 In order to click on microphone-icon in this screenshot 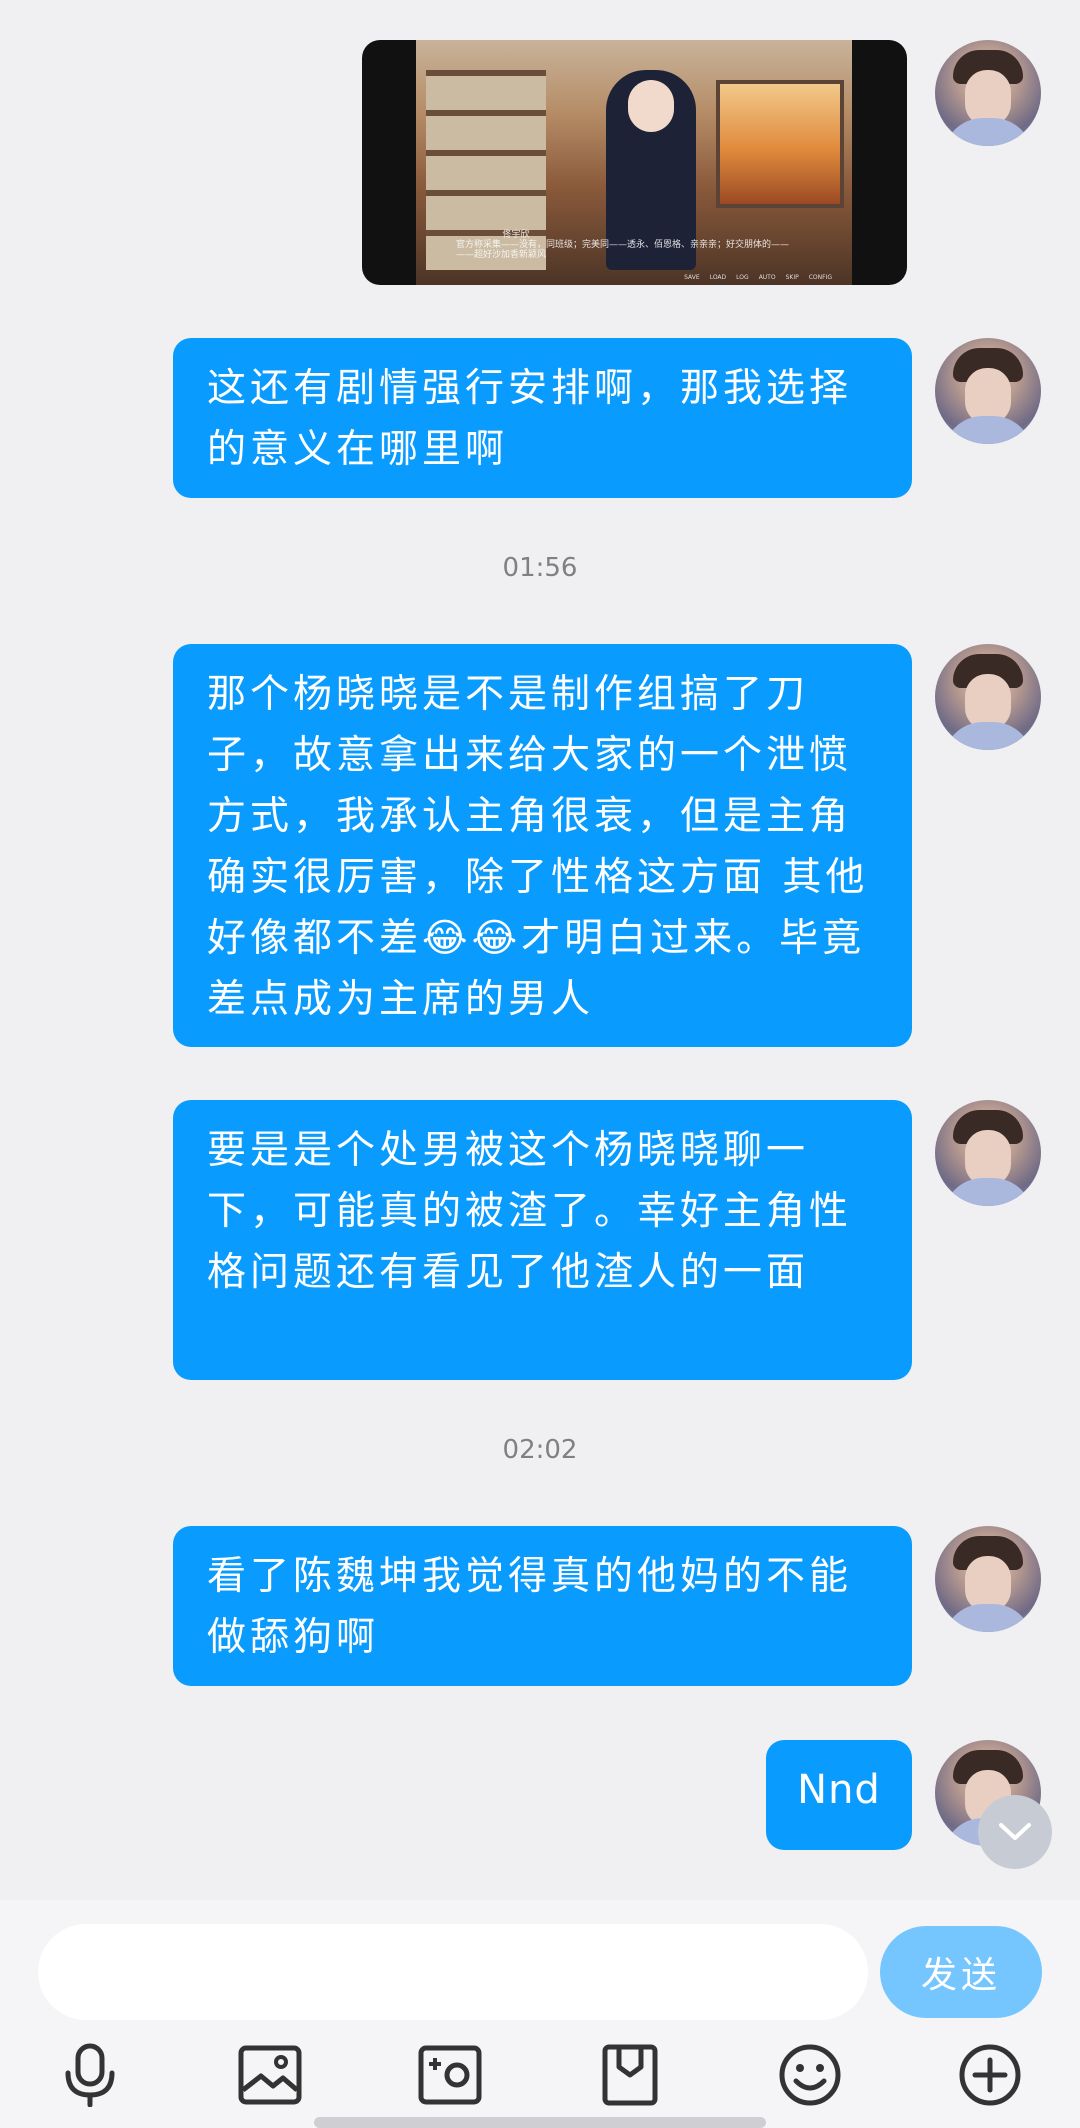, I will do `click(90, 2075)`.